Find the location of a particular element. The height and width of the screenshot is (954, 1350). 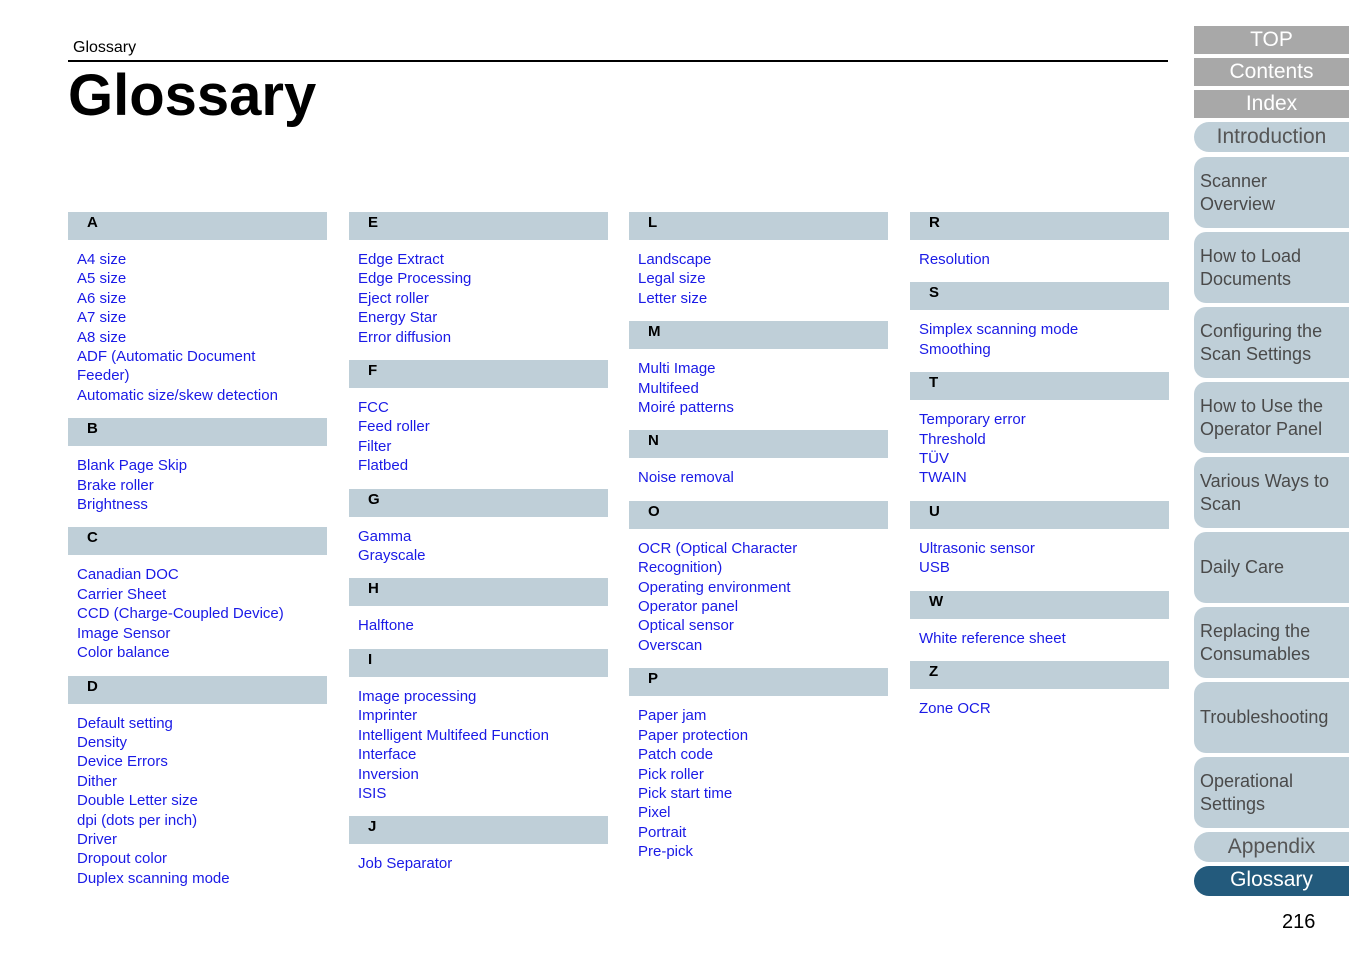

glossary-term-link: A7 size is located at coordinates (202, 317).